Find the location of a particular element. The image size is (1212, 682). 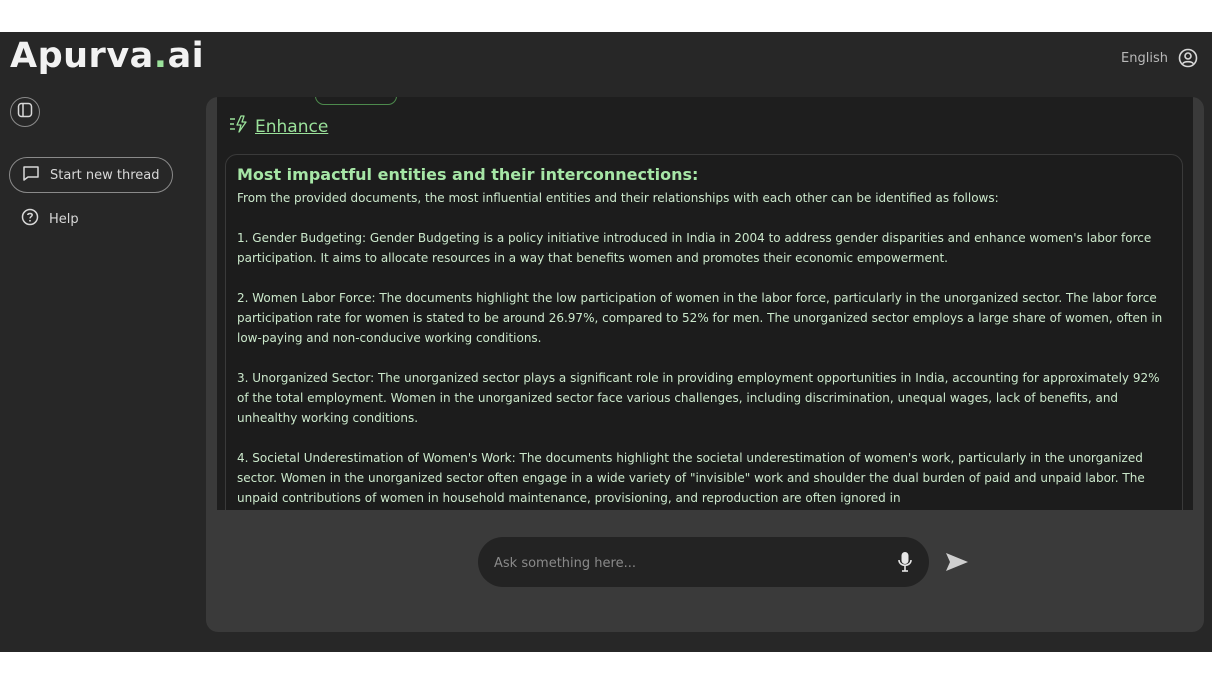

language-selector: English is located at coordinates (1144, 58).